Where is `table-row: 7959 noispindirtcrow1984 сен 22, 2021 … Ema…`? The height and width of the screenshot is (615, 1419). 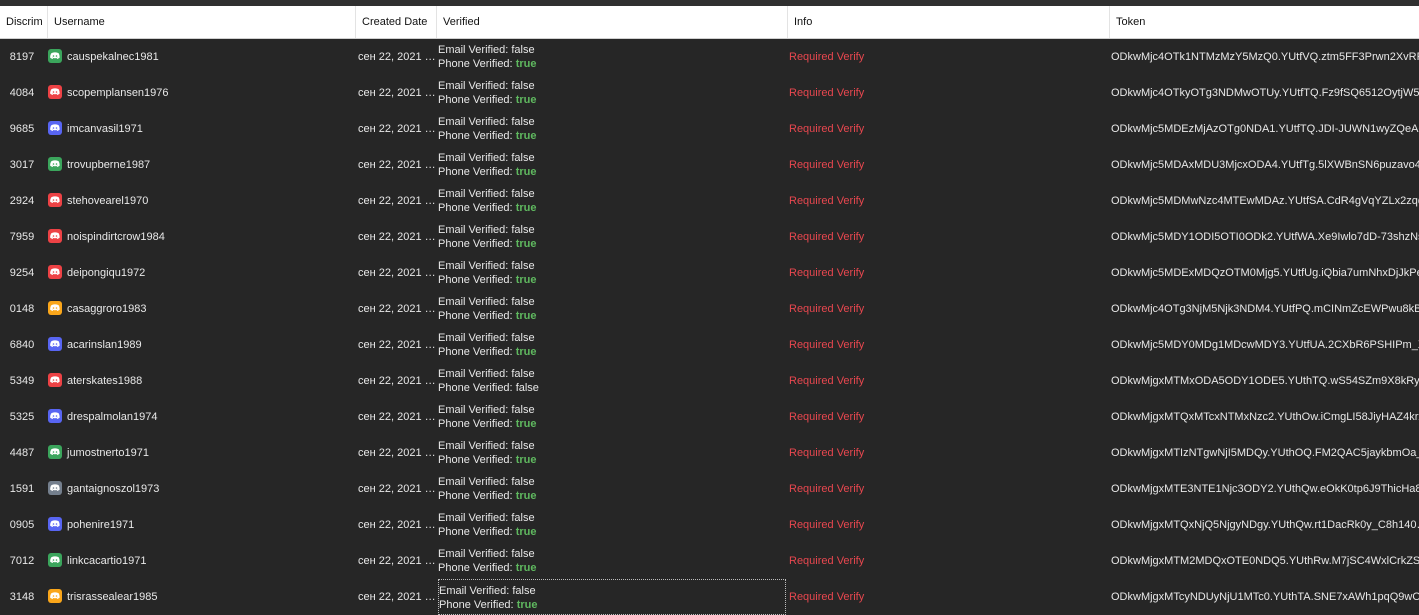
table-row: 7959 noispindirtcrow1984 сен 22, 2021 … Ema… is located at coordinates (709, 237).